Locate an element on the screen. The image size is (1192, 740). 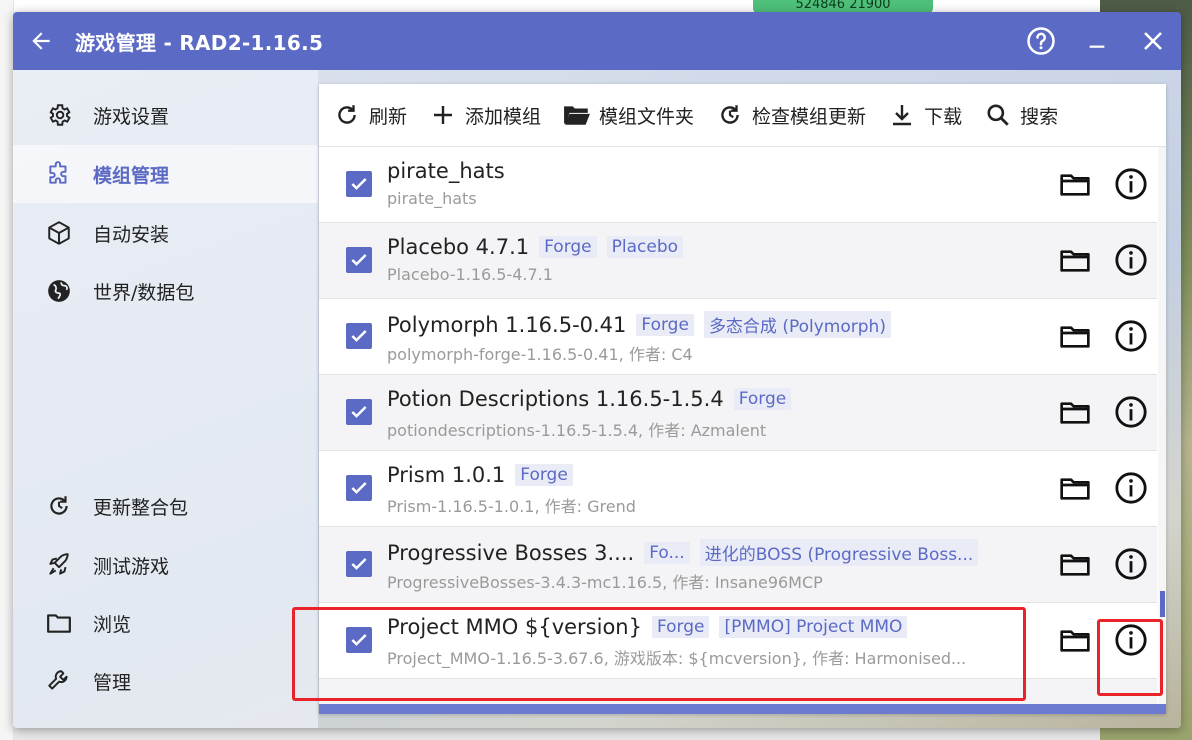
mod-name: Prism 1.0.1 is located at coordinates (446, 475).